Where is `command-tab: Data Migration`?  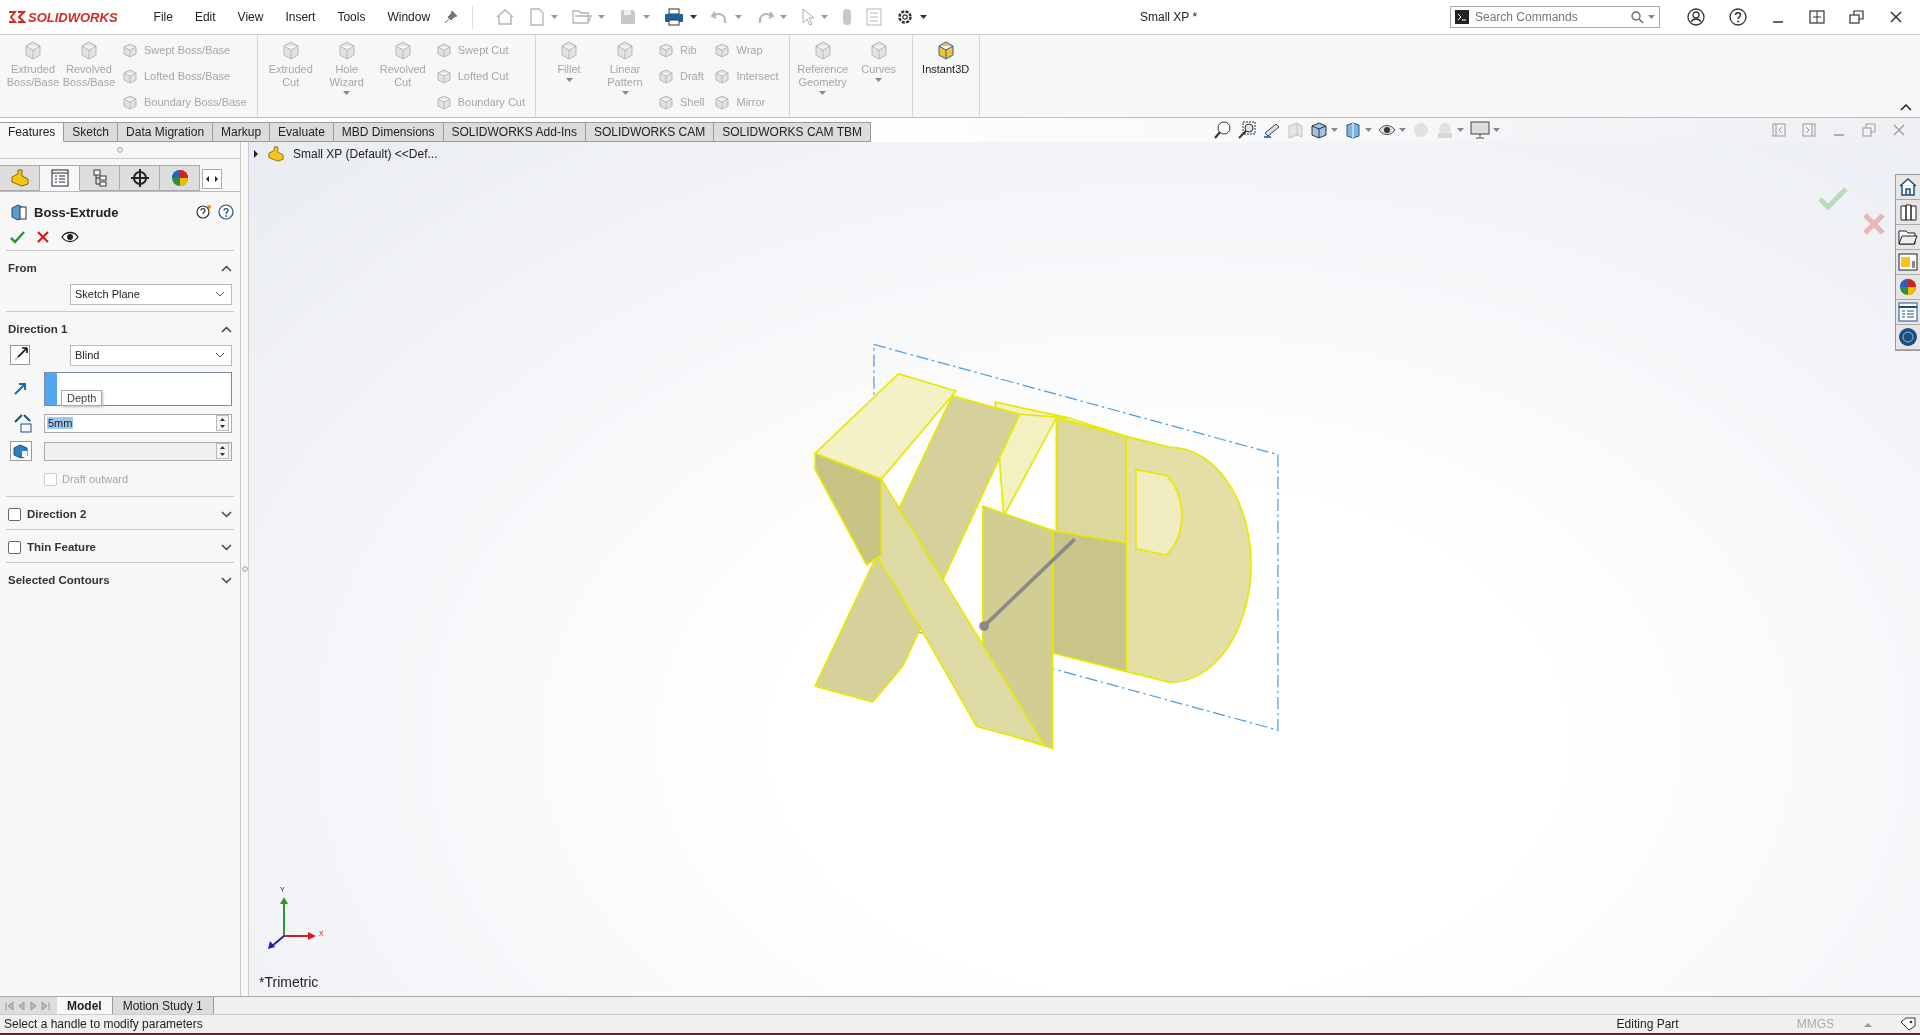
command-tab: Data Migration is located at coordinates (166, 132).